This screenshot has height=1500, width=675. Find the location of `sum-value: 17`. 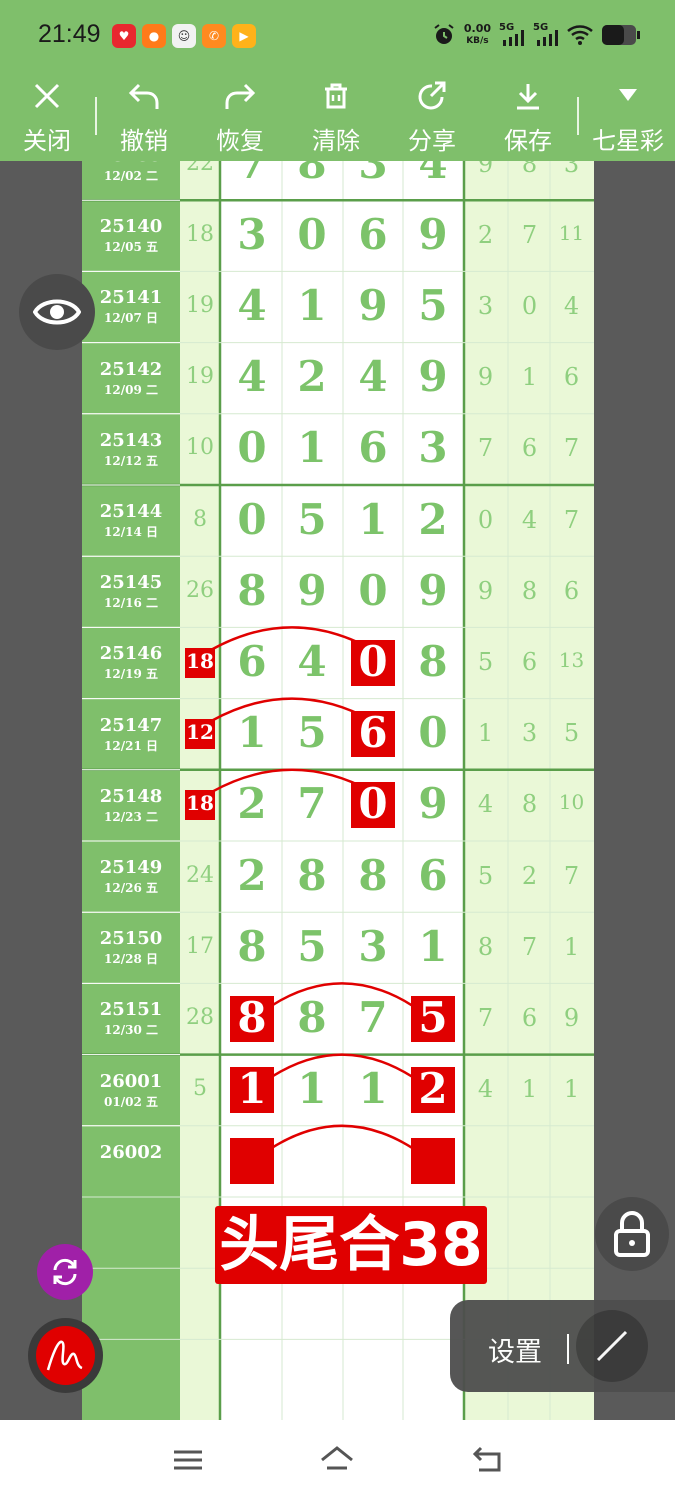

sum-value: 17 is located at coordinates (200, 946).